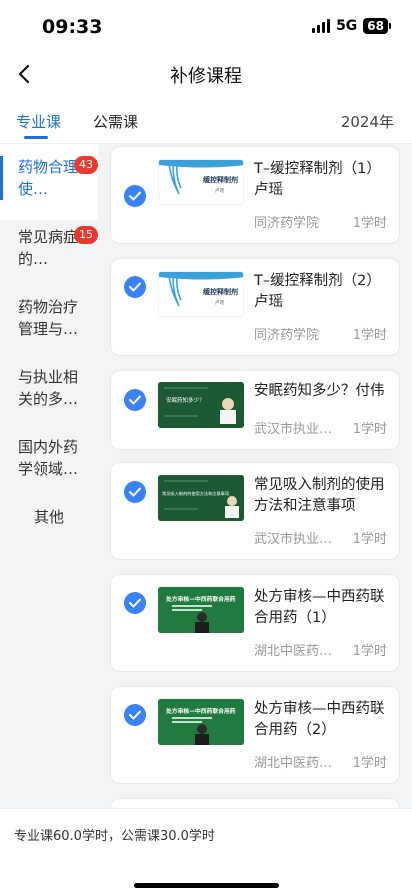 The height and width of the screenshot is (896, 412). I want to click on course-card: 处方审核—中西药联合用药 处方审核—中西药联合用药（1） 湖北中医药… 1学时, so click(255, 623).